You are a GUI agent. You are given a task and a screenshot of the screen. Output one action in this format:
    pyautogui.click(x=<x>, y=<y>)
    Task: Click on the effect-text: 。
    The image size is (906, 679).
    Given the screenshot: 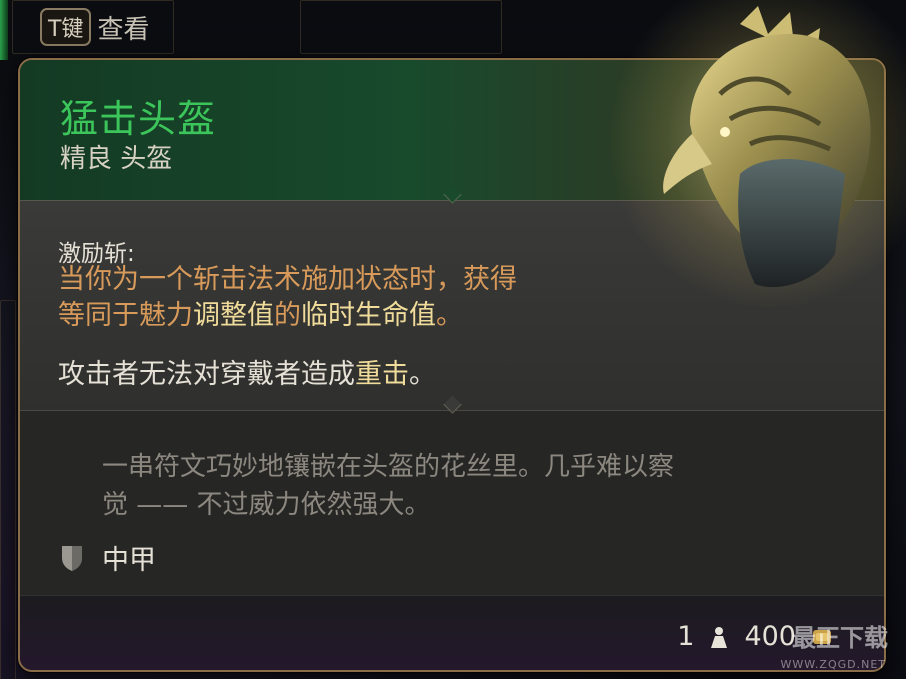 What is the action you would take?
    pyautogui.click(x=449, y=315)
    